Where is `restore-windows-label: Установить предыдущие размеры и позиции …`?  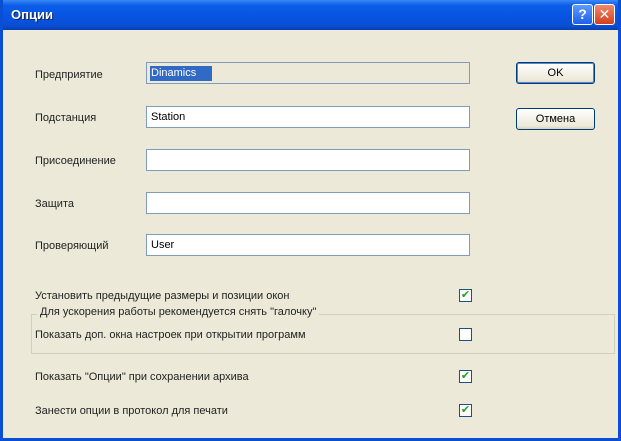 restore-windows-label: Установить предыдущие размеры и позиции … is located at coordinates (162, 296).